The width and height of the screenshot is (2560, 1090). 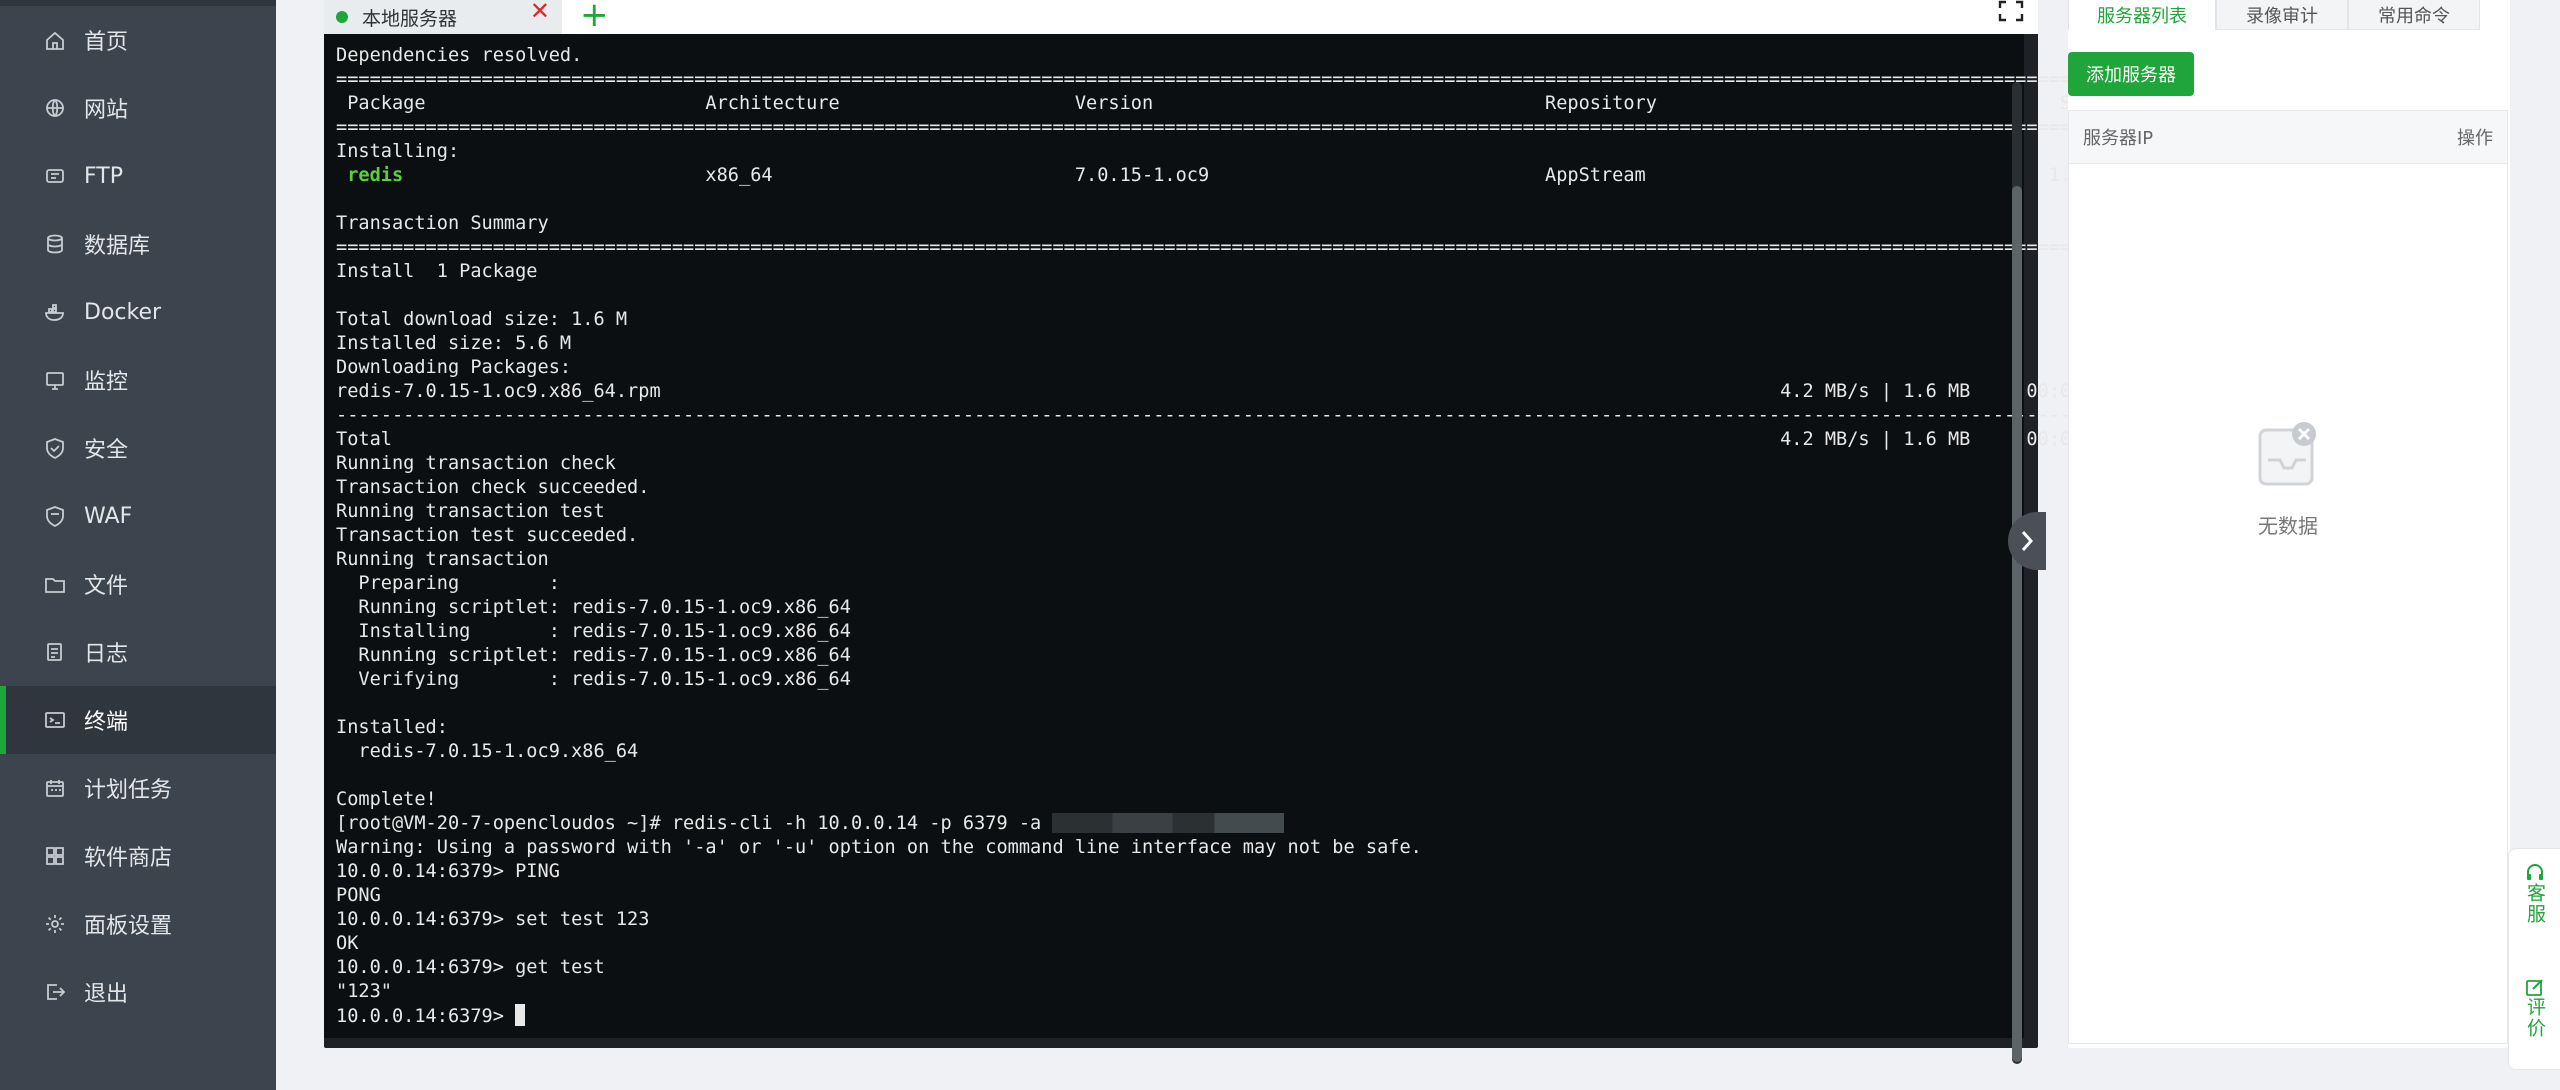 I want to click on tab-server-list: 服务器列表, so click(x=2142, y=15).